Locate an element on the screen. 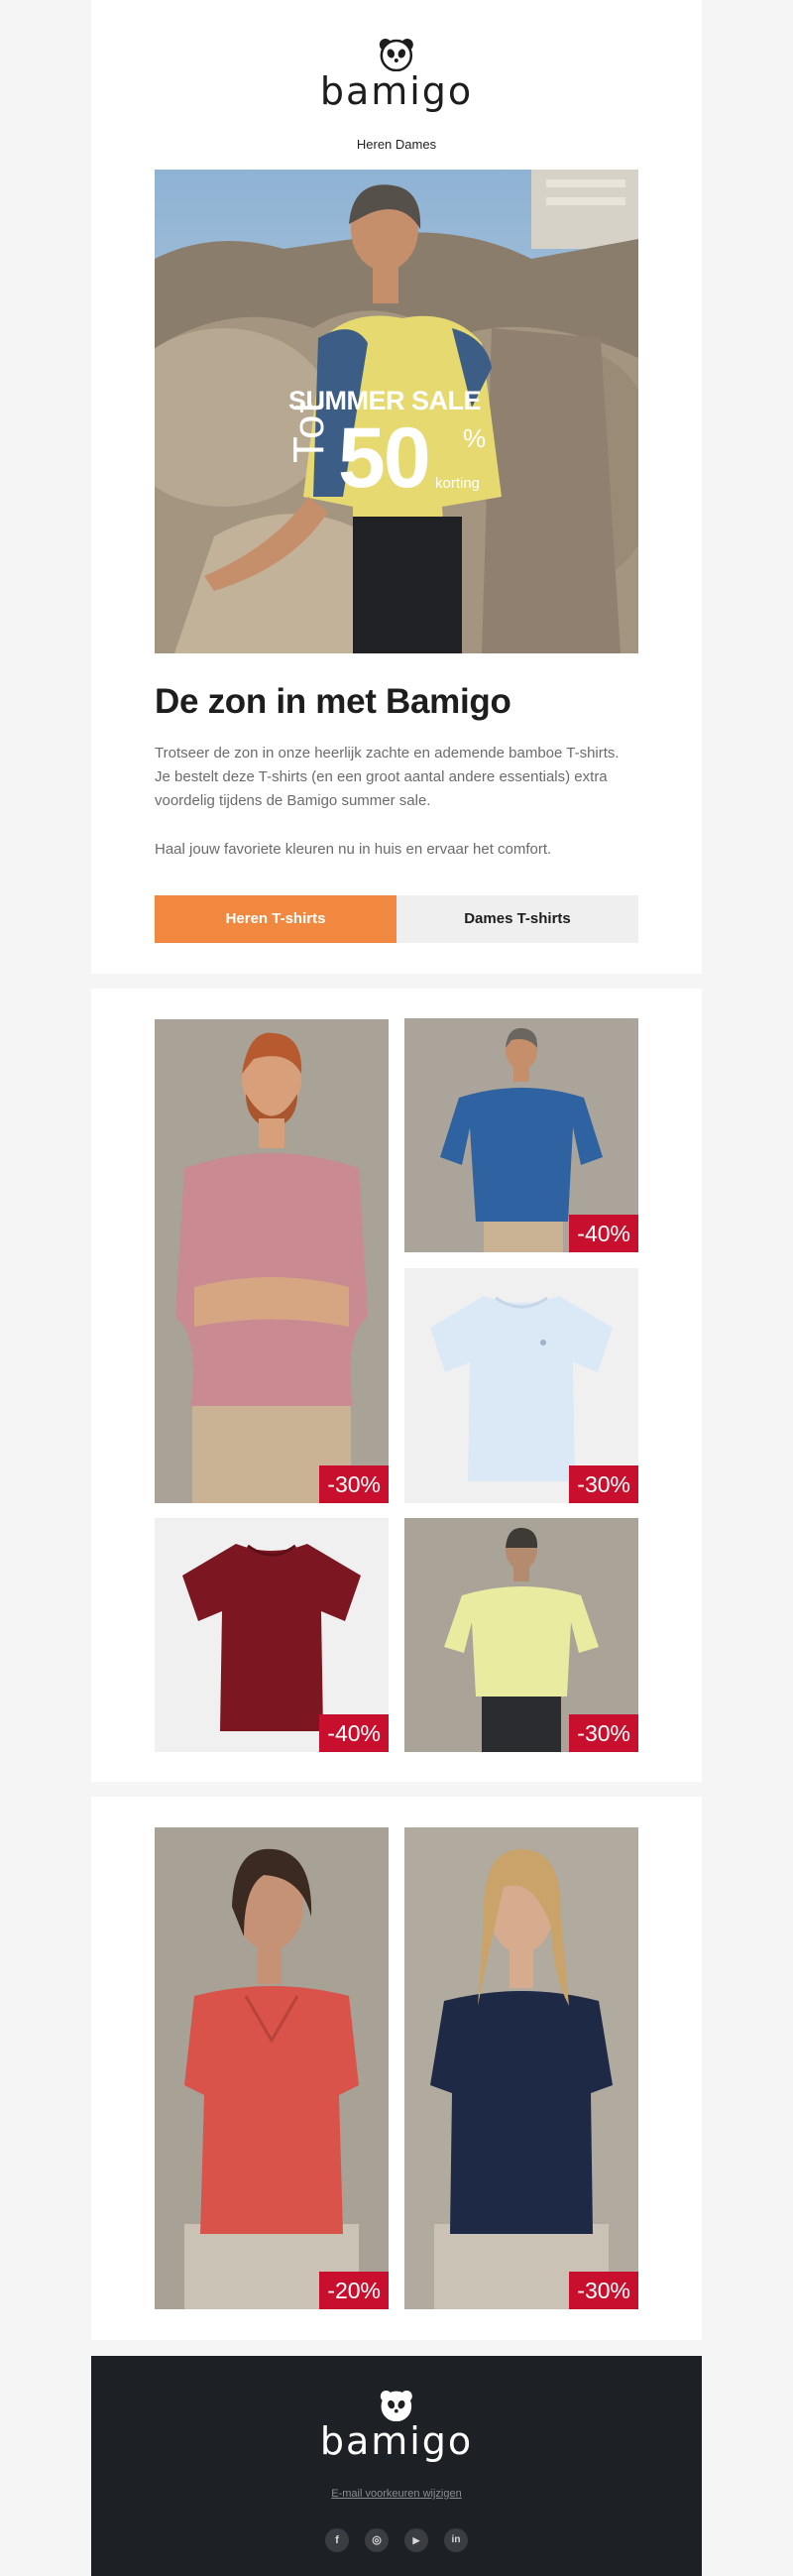  nav-link-women: Dames is located at coordinates (416, 144).